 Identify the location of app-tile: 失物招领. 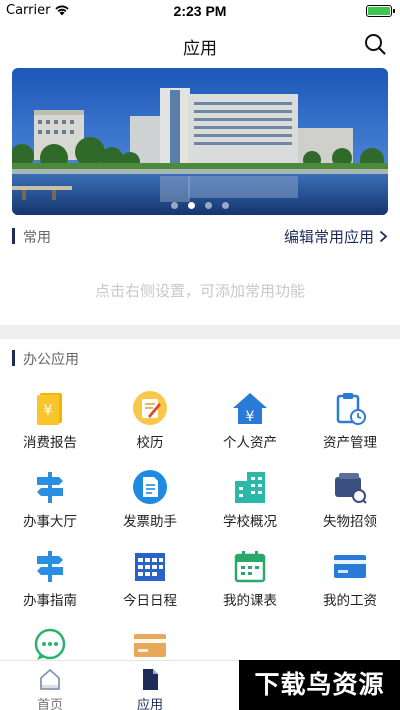
(350, 502).